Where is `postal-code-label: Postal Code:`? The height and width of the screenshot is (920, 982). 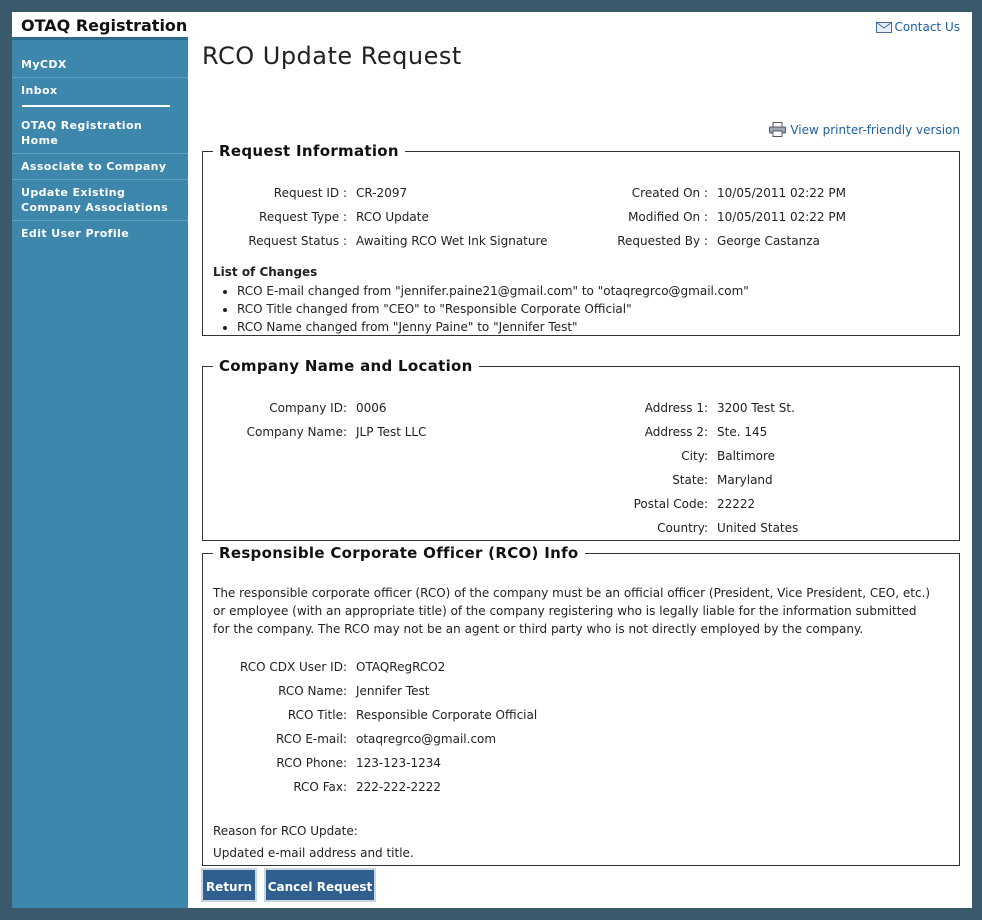
postal-code-label: Postal Code: is located at coordinates (670, 504).